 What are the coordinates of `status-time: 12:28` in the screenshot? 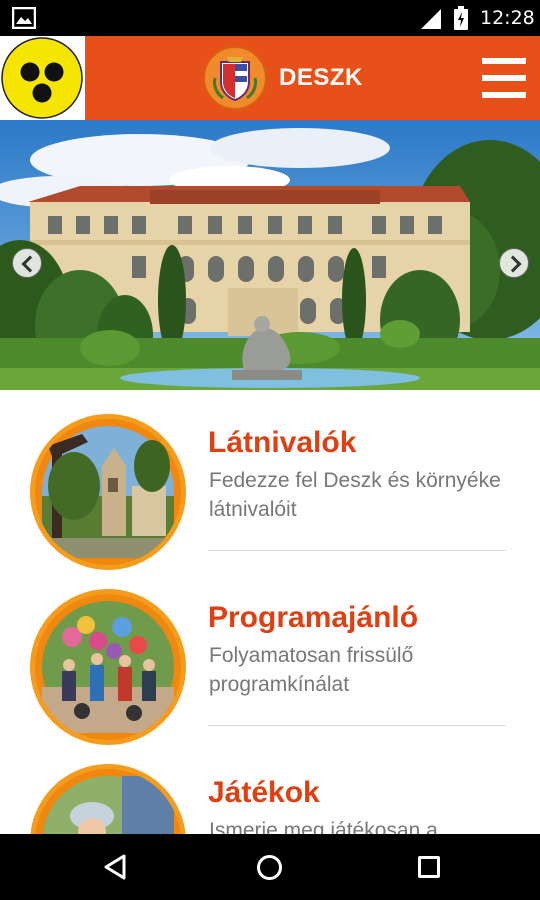 It's located at (507, 18).